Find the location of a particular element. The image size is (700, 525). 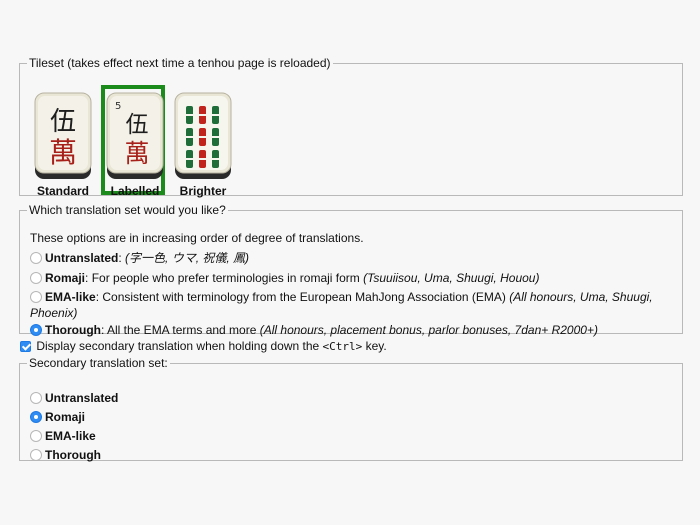

tile-bamboo-icon is located at coordinates (203, 135).